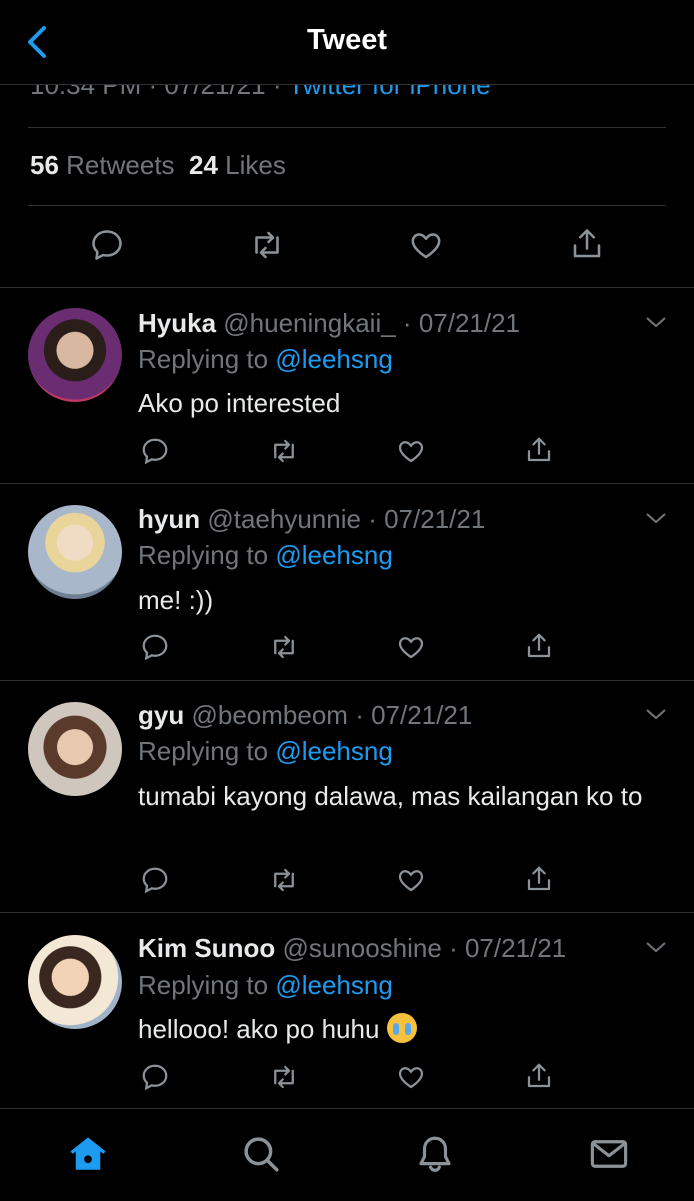 This screenshot has width=694, height=1201. Describe the element at coordinates (269, 715) in the screenshot. I see `user-handle: @beombeom` at that location.